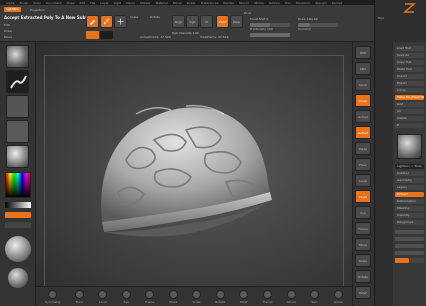  What do you see at coordinates (106, 21) in the screenshot?
I see `draw-mode-button` at bounding box center [106, 21].